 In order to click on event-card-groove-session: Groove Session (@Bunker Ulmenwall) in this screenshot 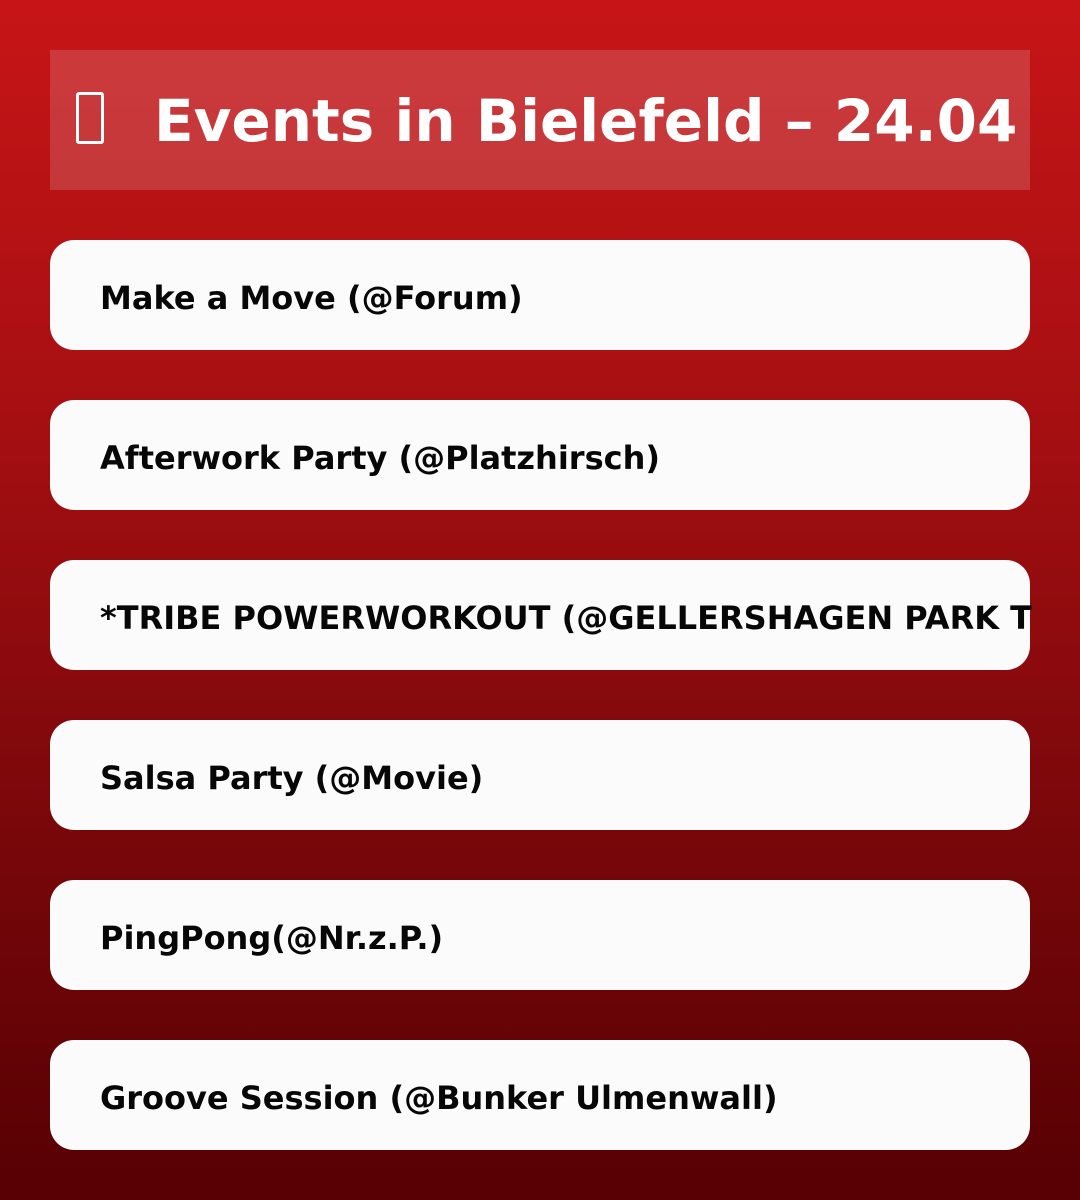, I will do `click(540, 1095)`.